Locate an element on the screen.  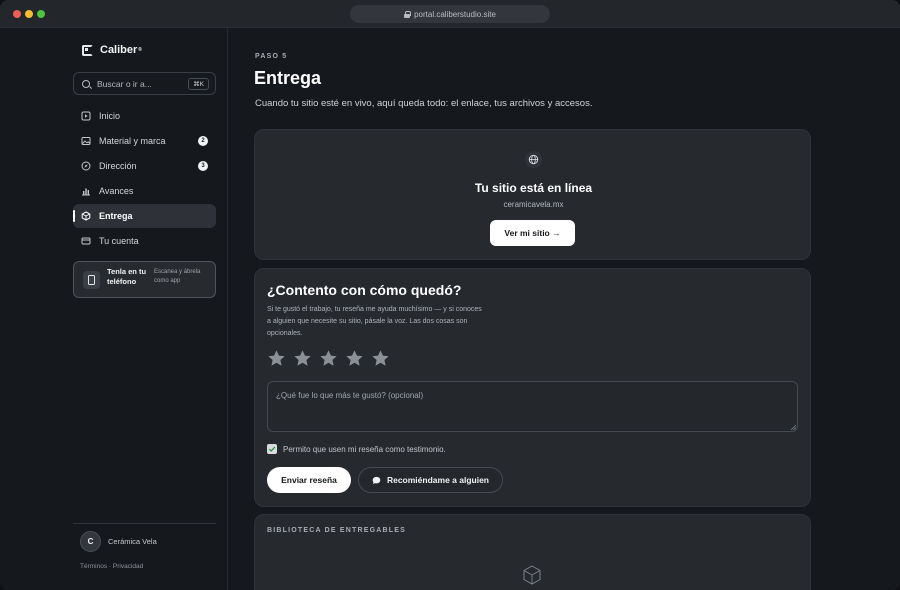
caliber-logo-icon is located at coordinates (87, 50).